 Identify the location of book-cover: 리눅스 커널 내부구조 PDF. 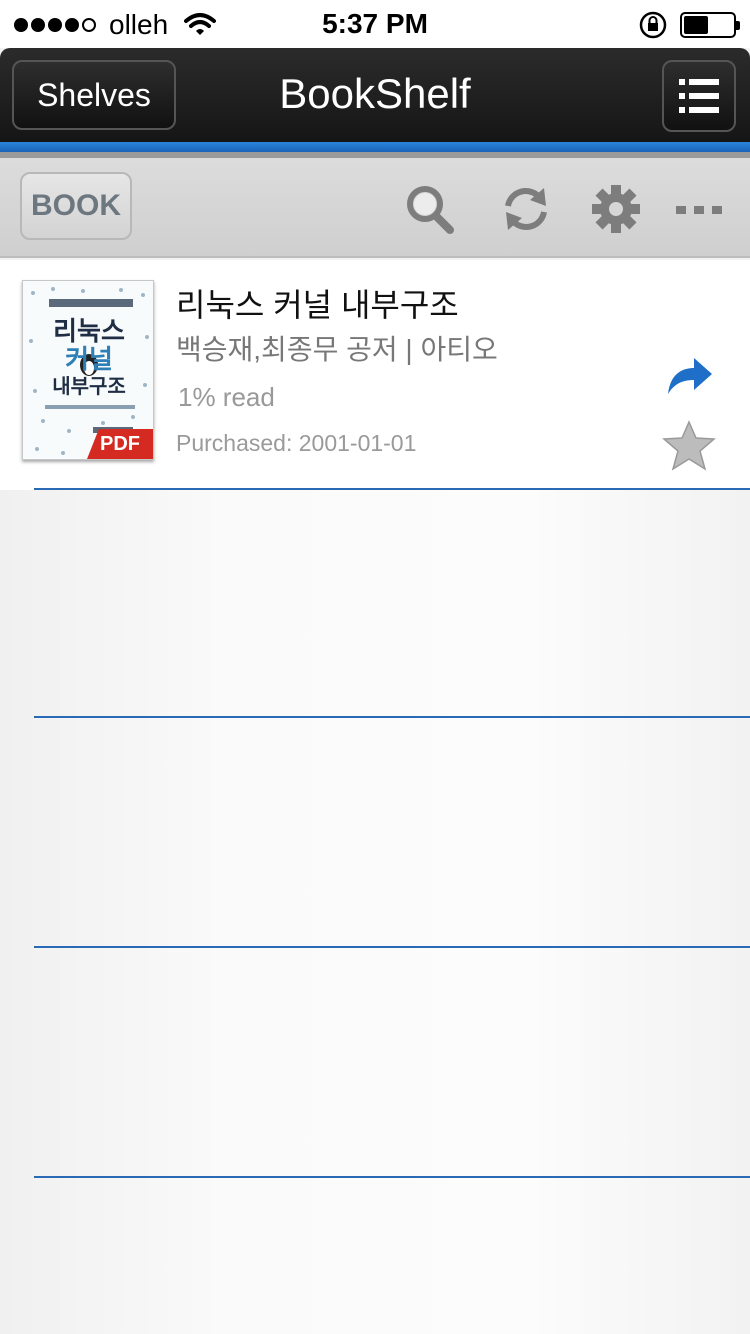
(88, 370).